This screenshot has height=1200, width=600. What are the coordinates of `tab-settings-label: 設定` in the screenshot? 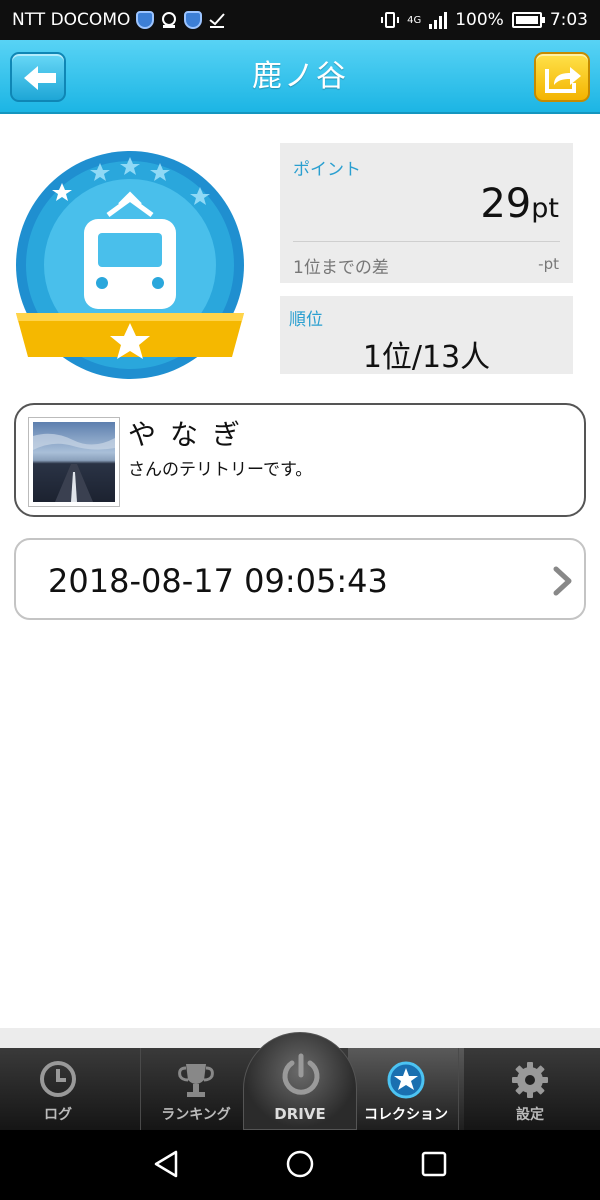 It's located at (530, 1115).